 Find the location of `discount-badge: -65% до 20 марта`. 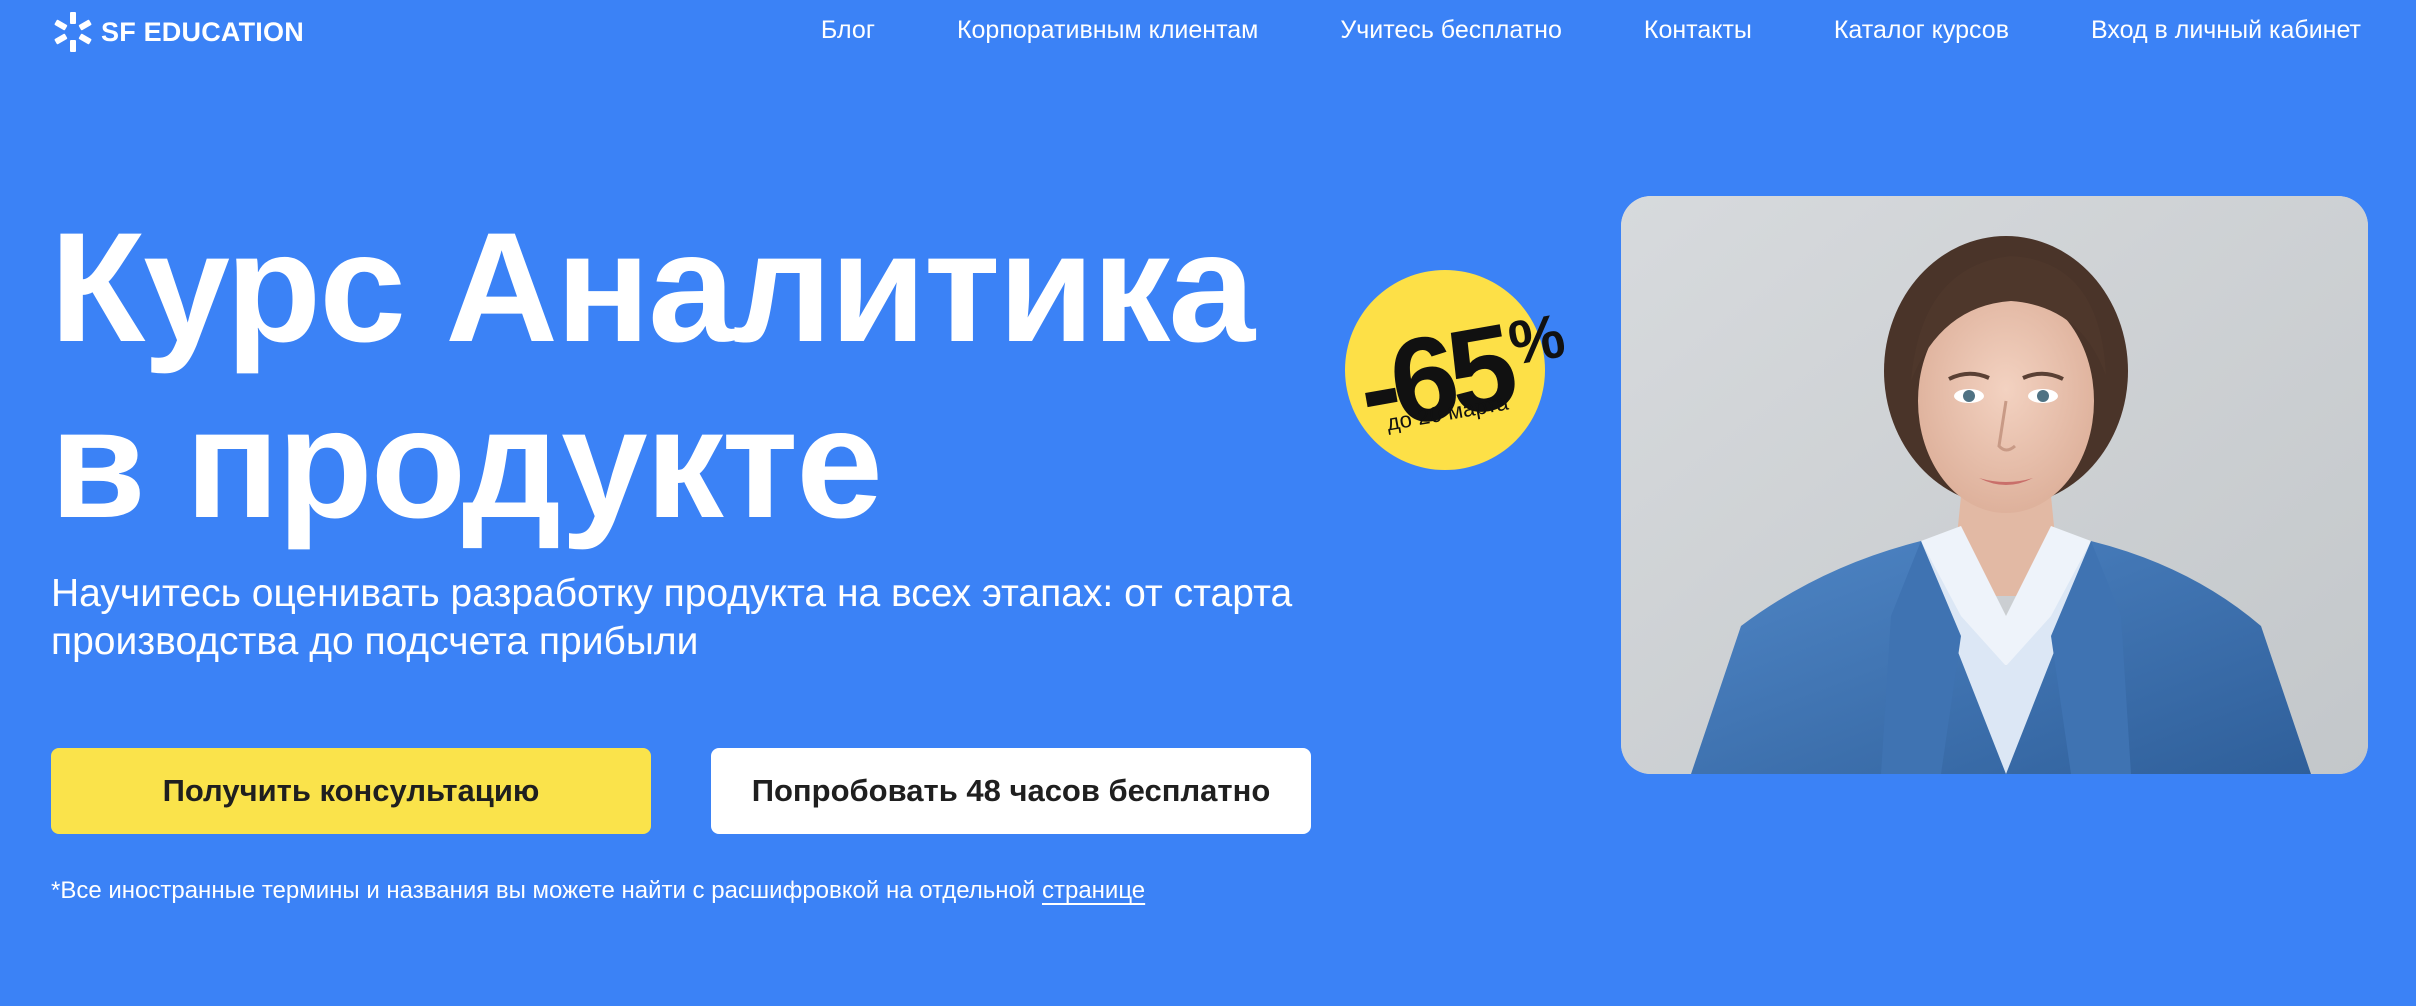

discount-badge: -65% до 20 марта is located at coordinates (1457, 370).